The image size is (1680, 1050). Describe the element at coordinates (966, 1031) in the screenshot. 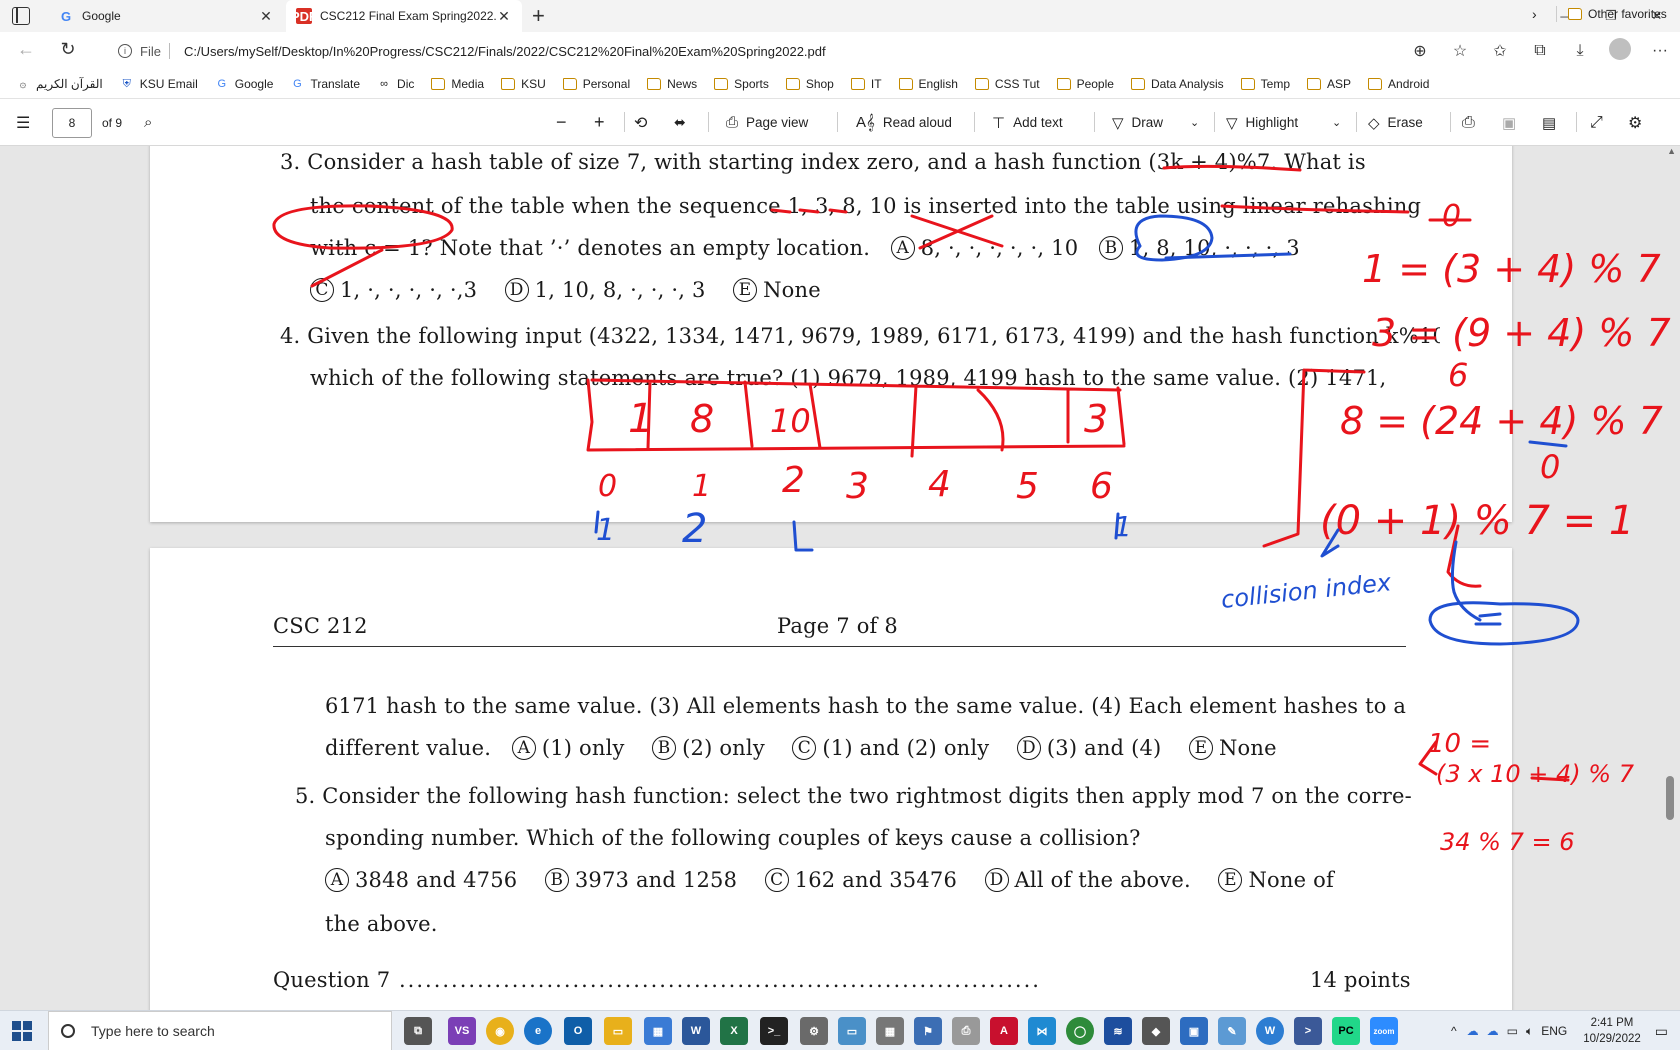

I see `printer-icon: ⎙` at that location.